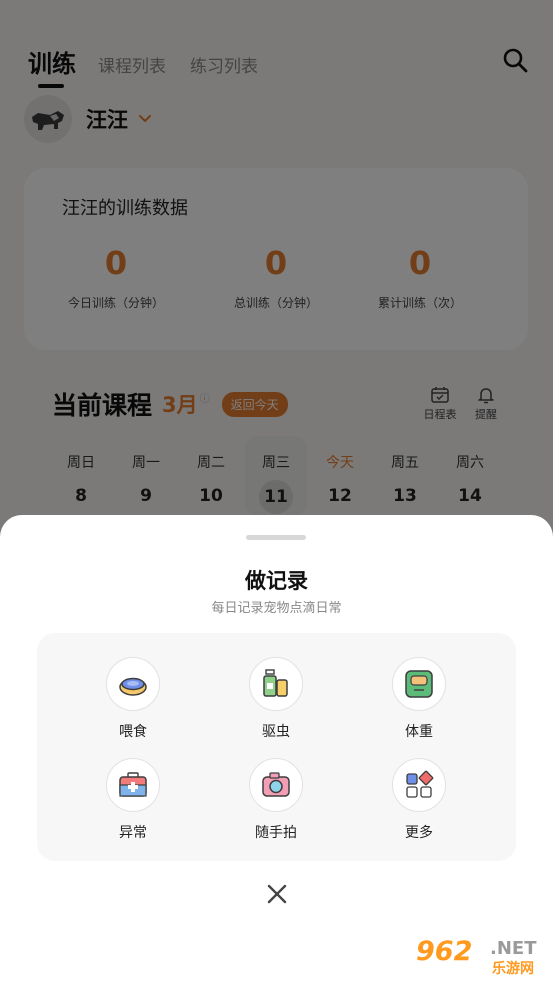 This screenshot has height=984, width=553. What do you see at coordinates (276, 833) in the screenshot?
I see `action-snapshot-label: 随手拍` at bounding box center [276, 833].